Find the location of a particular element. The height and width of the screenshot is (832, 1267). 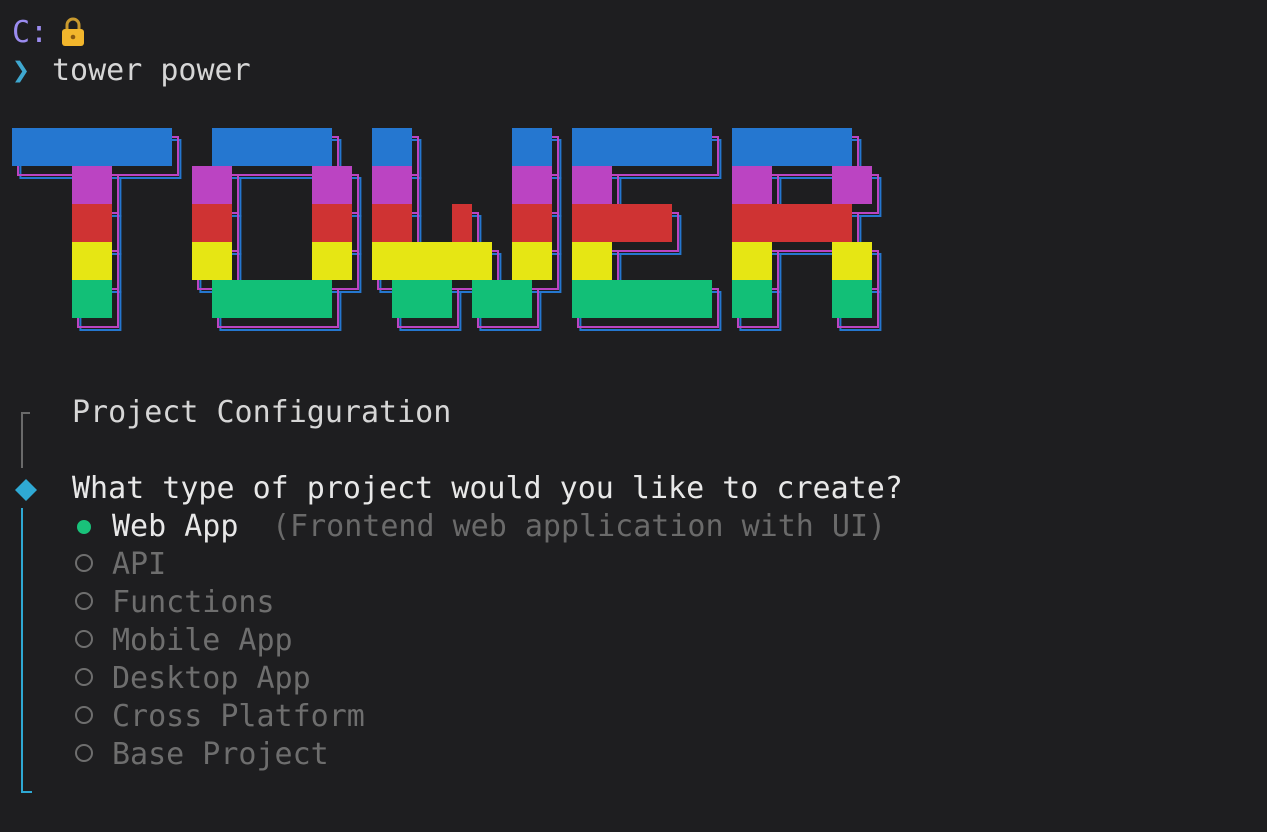

option-label: API is located at coordinates (139, 564).